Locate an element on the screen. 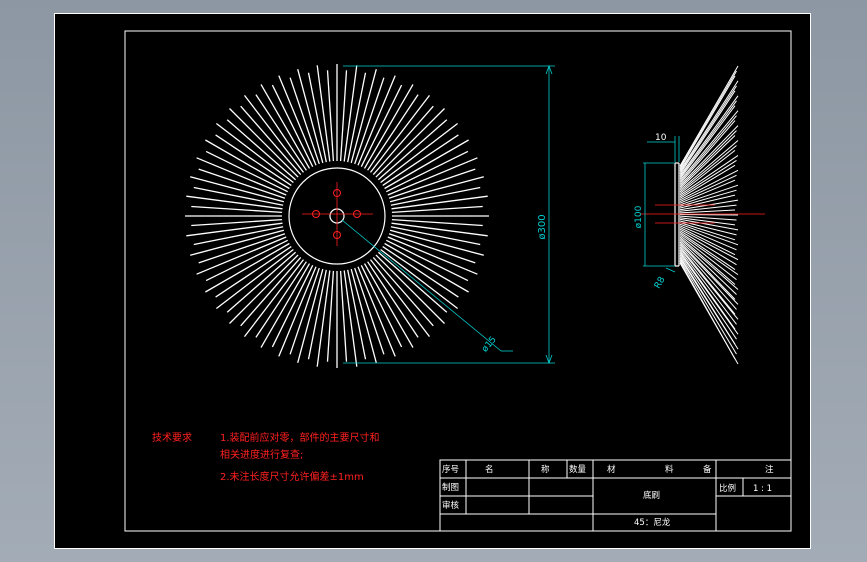  header-material-a: 材 is located at coordinates (611, 469).